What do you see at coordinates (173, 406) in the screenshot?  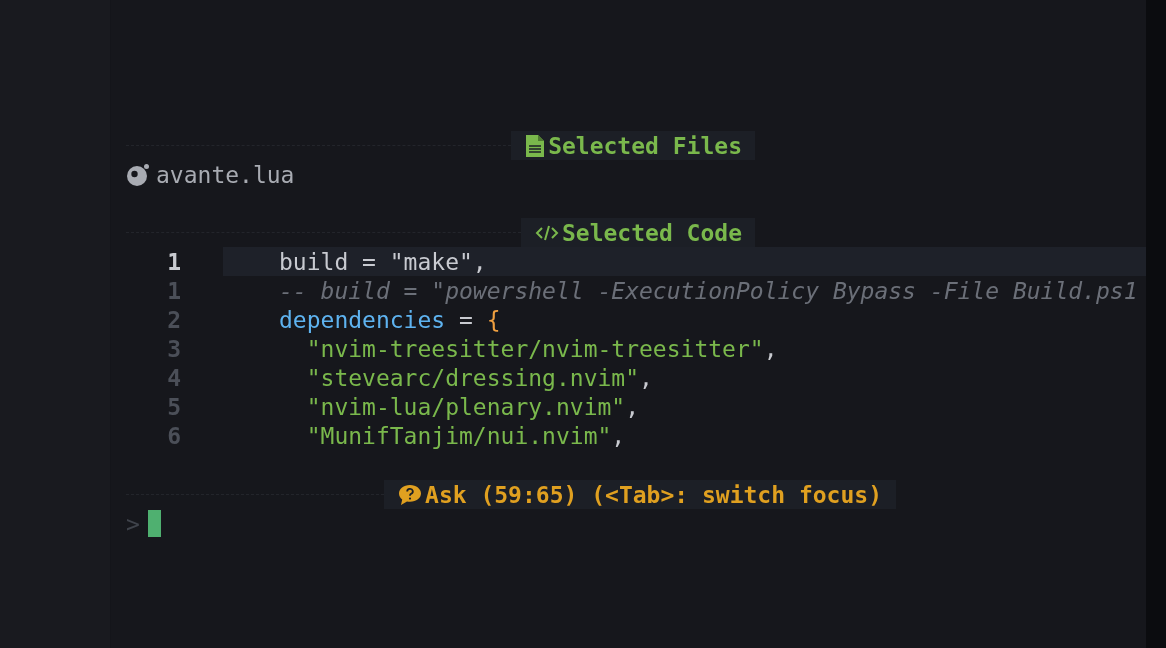 I see `line-number: 5` at bounding box center [173, 406].